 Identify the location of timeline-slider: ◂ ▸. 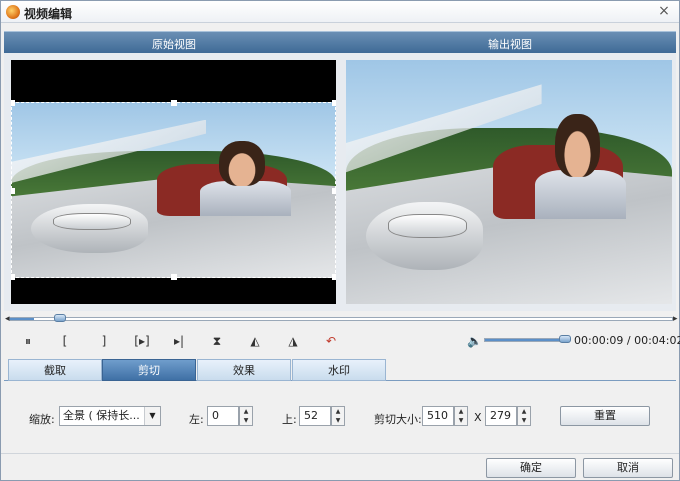
(341, 319).